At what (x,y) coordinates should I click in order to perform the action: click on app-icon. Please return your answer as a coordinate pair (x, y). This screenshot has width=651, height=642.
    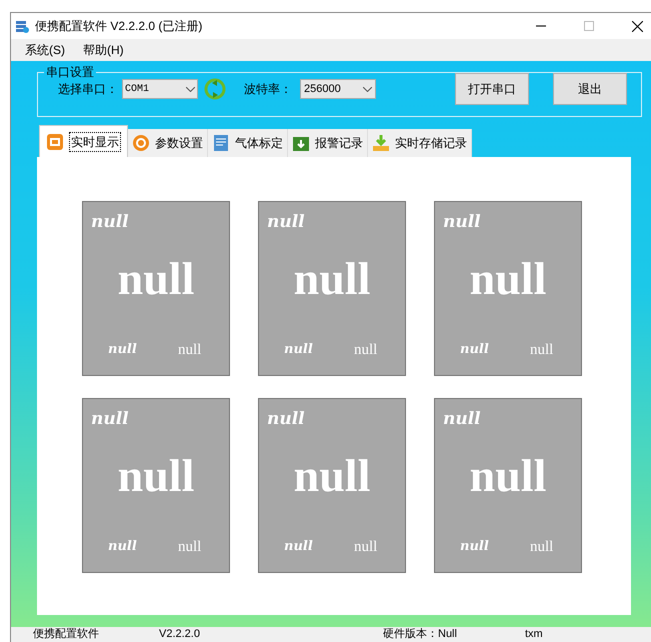
    Looking at the image, I should click on (22, 26).